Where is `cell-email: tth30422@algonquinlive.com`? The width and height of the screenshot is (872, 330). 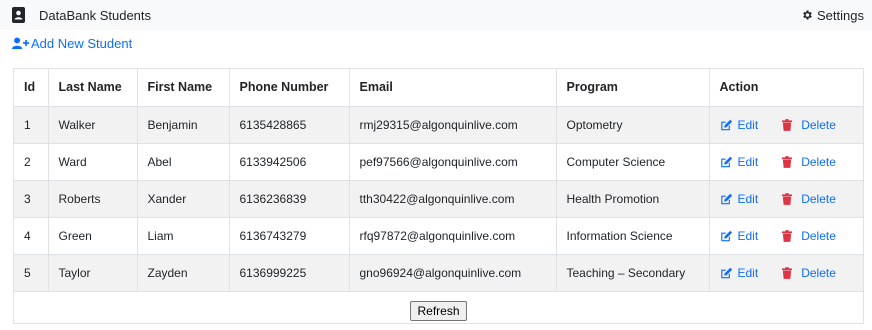
cell-email: tth30422@algonquinlive.com is located at coordinates (453, 199).